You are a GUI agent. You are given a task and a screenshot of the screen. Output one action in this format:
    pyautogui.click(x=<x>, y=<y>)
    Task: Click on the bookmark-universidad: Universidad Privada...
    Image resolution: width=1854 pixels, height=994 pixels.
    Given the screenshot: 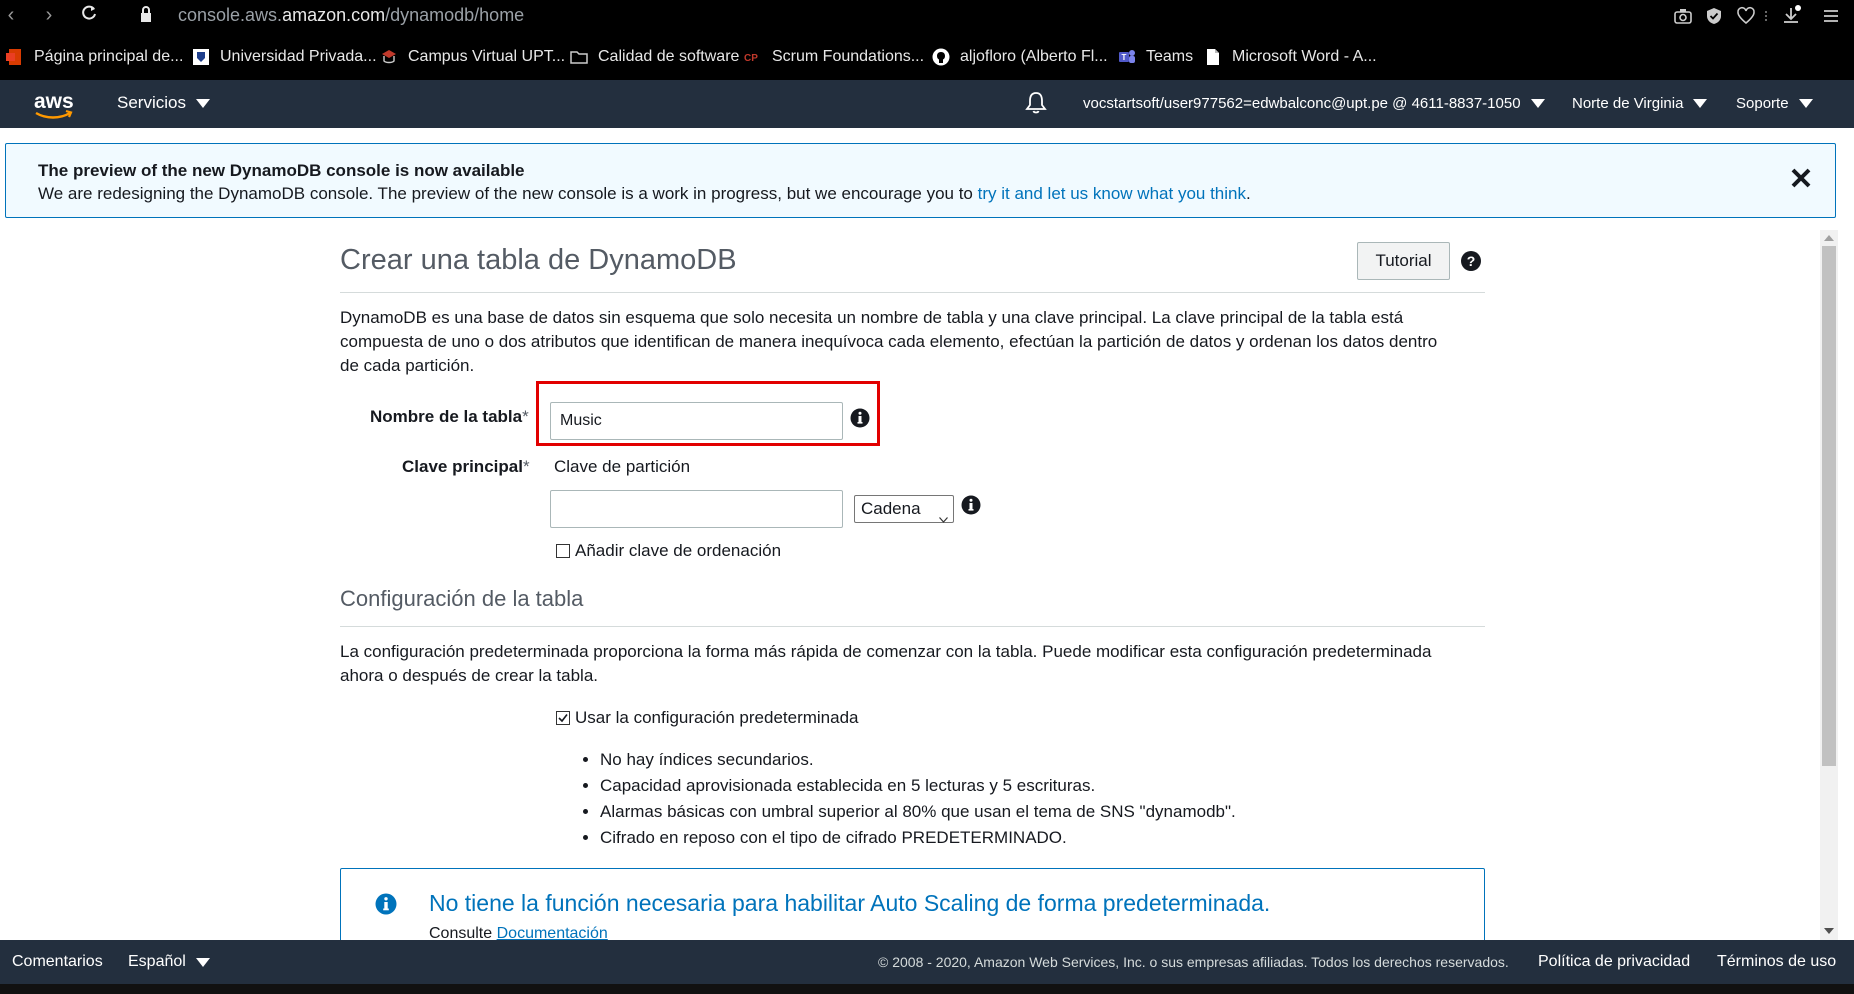 What is the action you would take?
    pyautogui.click(x=284, y=57)
    